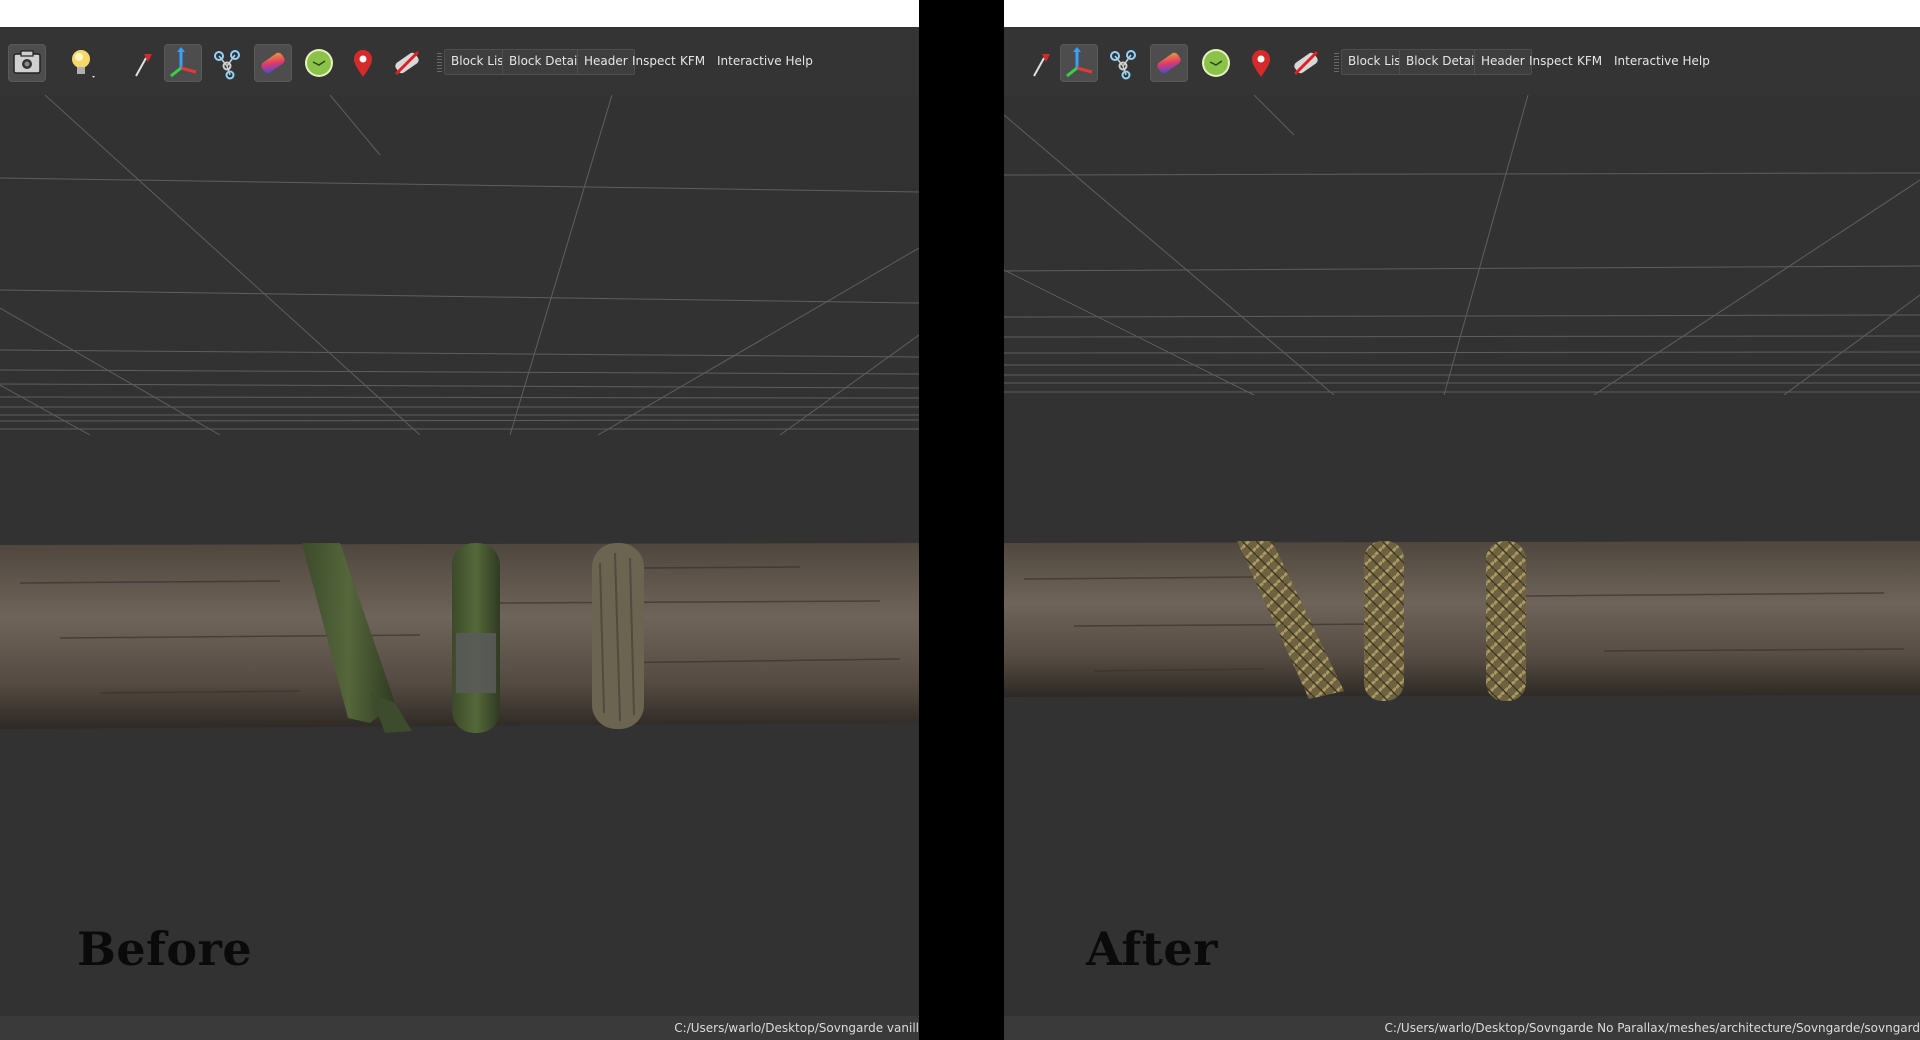  What do you see at coordinates (165, 949) in the screenshot?
I see `before-caption: Before` at bounding box center [165, 949].